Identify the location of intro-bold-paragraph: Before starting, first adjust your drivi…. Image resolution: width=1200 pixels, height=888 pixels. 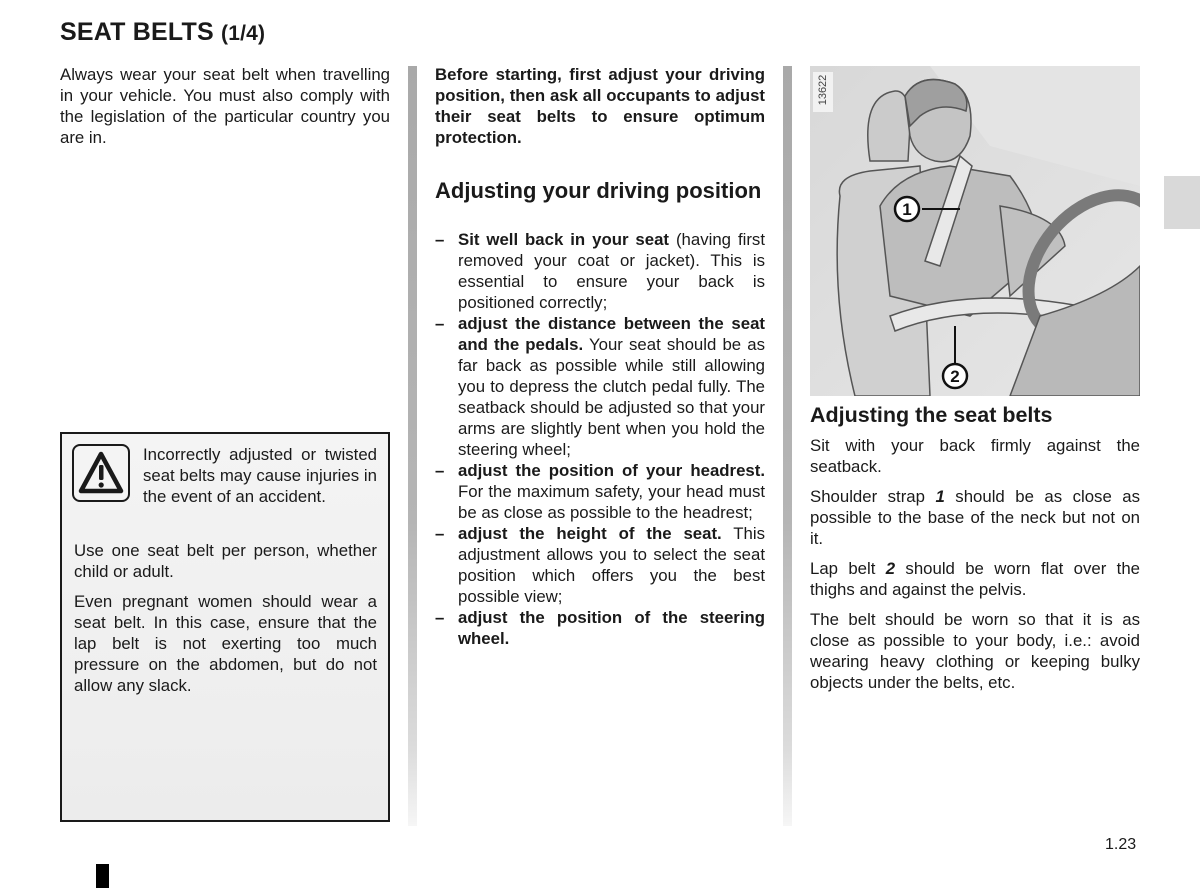
(600, 106).